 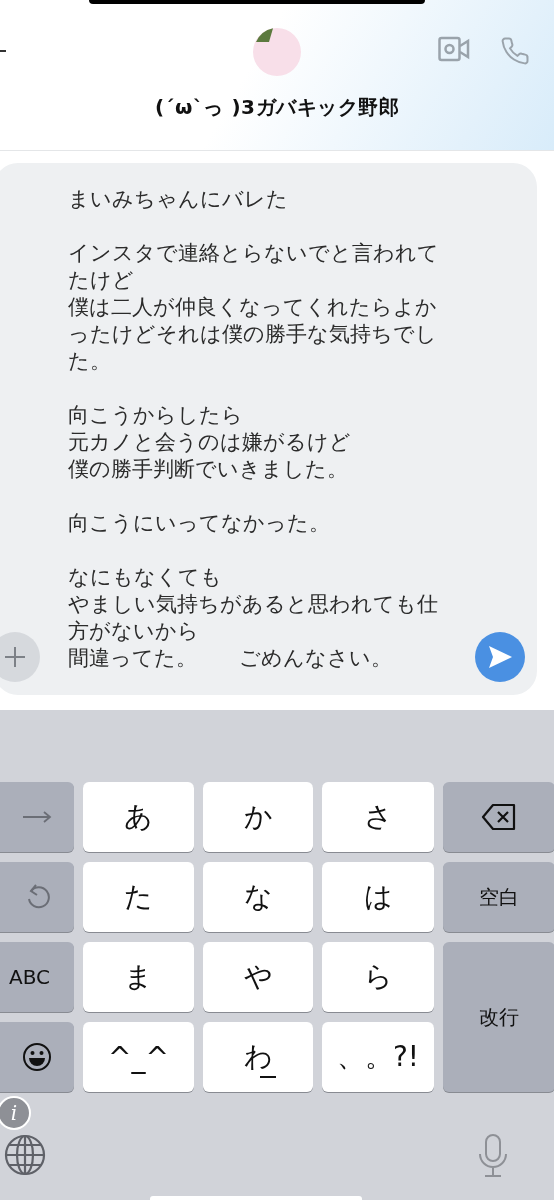 I want to click on arrow-icon, so click(x=37, y=817).